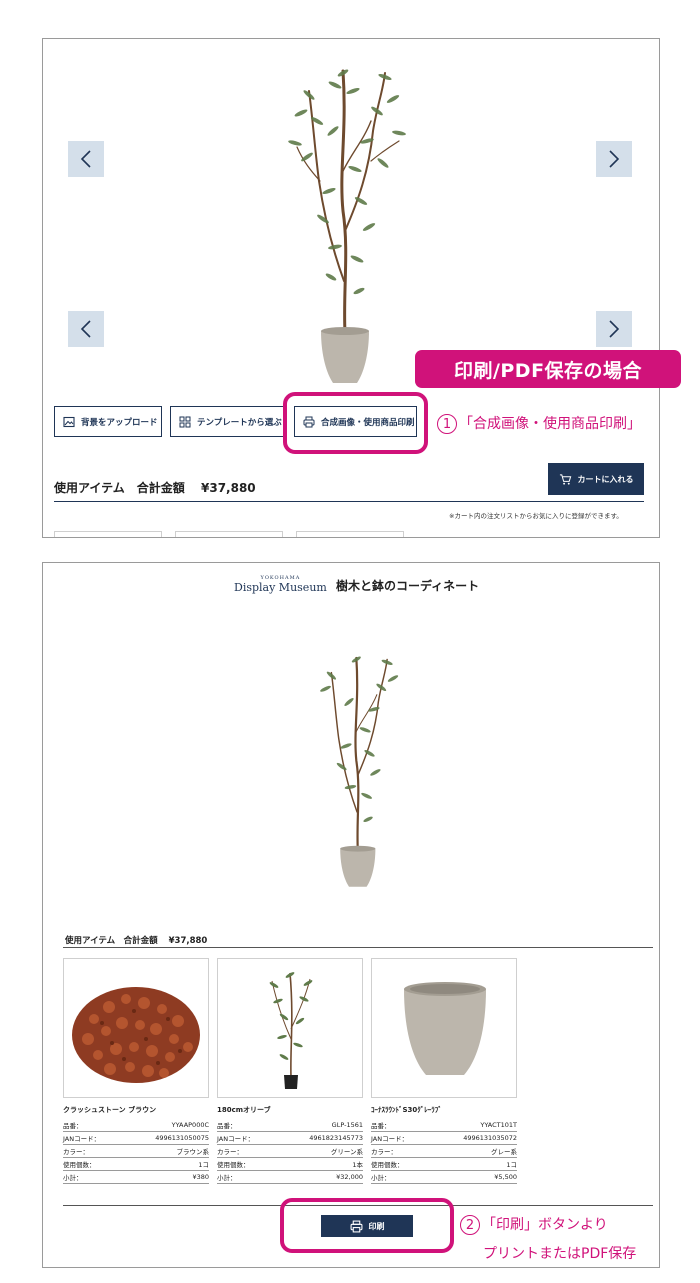  What do you see at coordinates (444, 1138) in the screenshot?
I see `jan-row: JANコード： 4996131035072` at bounding box center [444, 1138].